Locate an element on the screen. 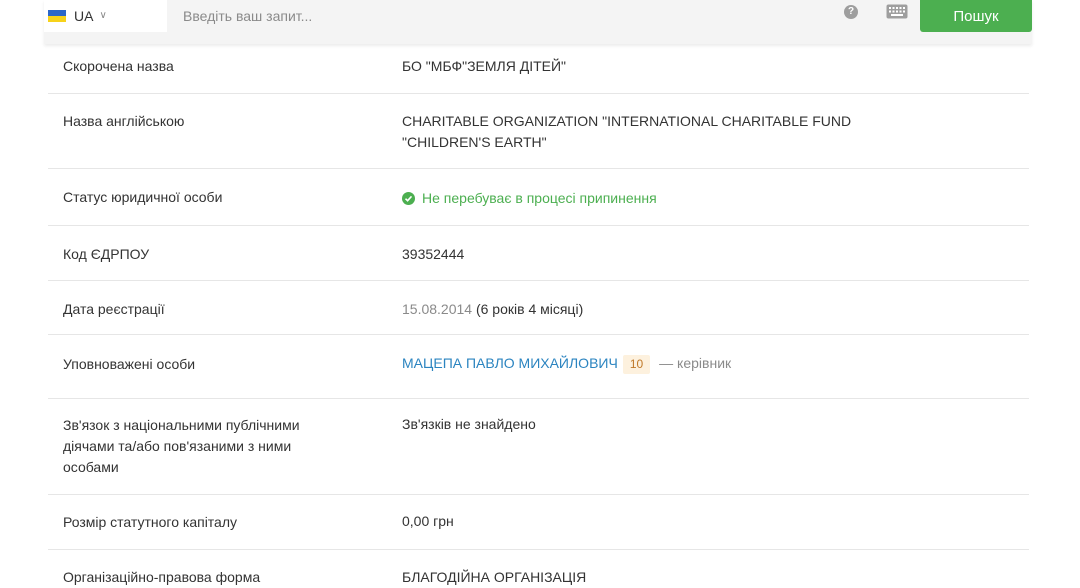  row-value: БЛАГОДІЙНА ОРГАНІЗАЦІЯ is located at coordinates (494, 577).